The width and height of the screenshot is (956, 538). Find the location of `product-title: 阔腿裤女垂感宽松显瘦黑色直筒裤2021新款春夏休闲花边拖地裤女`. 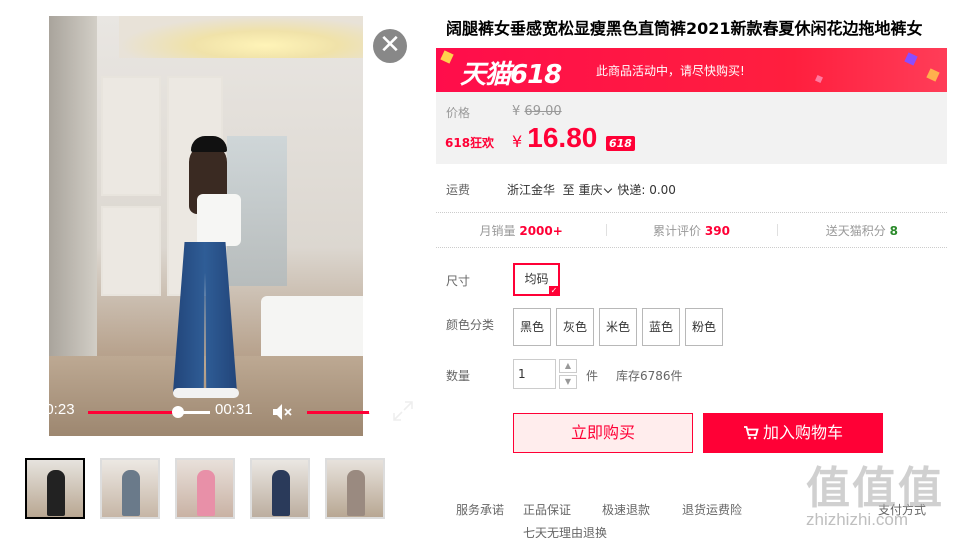

product-title: 阔腿裤女垂感宽松显瘦黑色直筒裤2021新款春夏休闲花边拖地裤女 is located at coordinates (684, 28).